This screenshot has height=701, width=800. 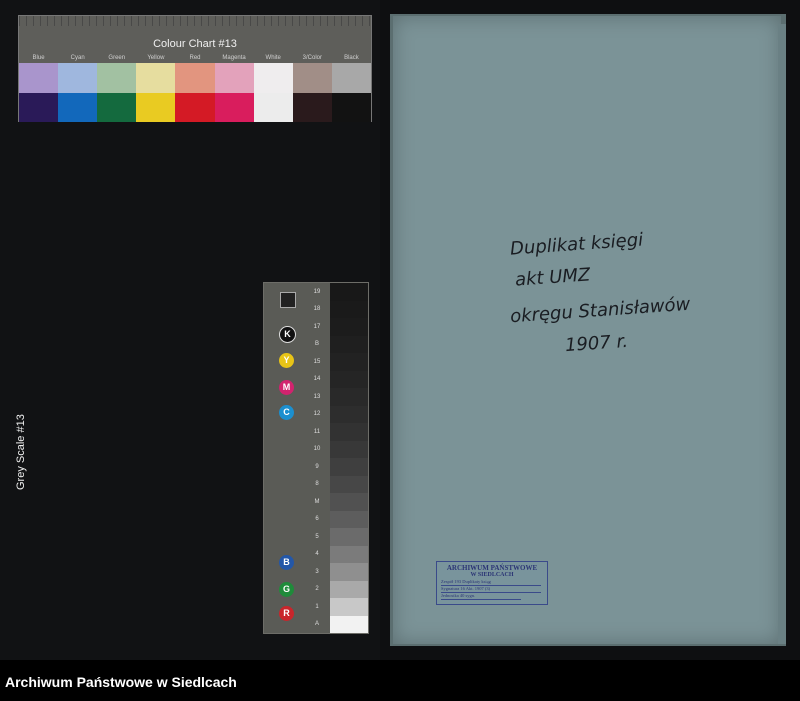 I want to click on patch-name-3: Yellow, so click(x=156, y=58).